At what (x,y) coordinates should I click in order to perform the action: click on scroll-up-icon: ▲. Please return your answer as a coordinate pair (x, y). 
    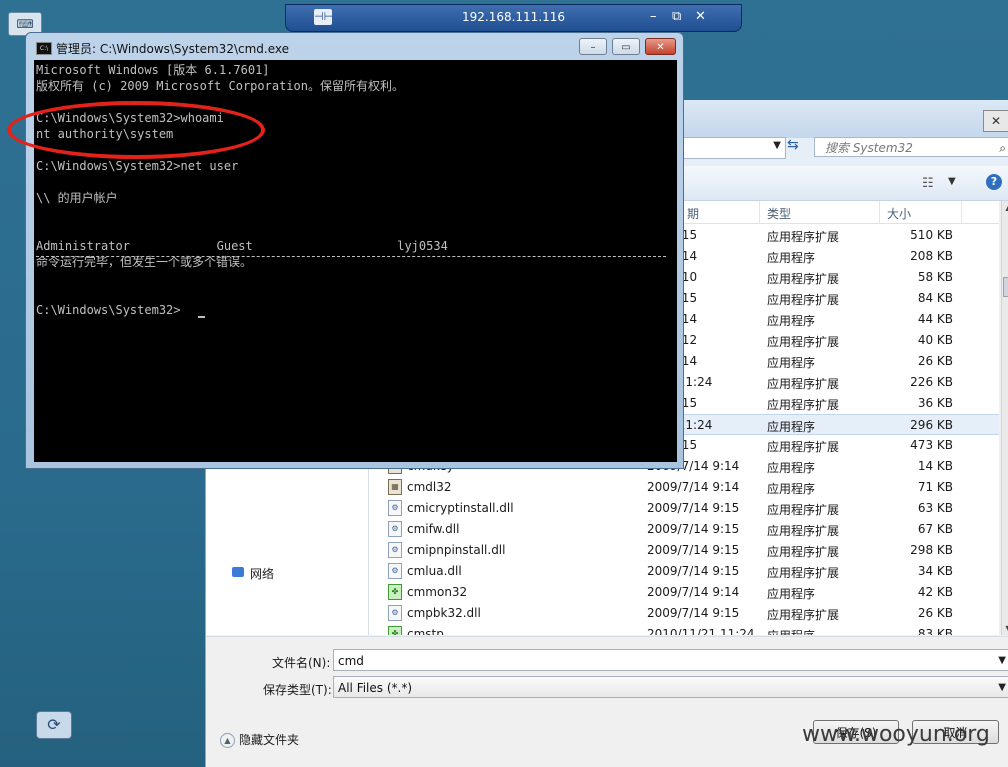
    Looking at the image, I should click on (1005, 207).